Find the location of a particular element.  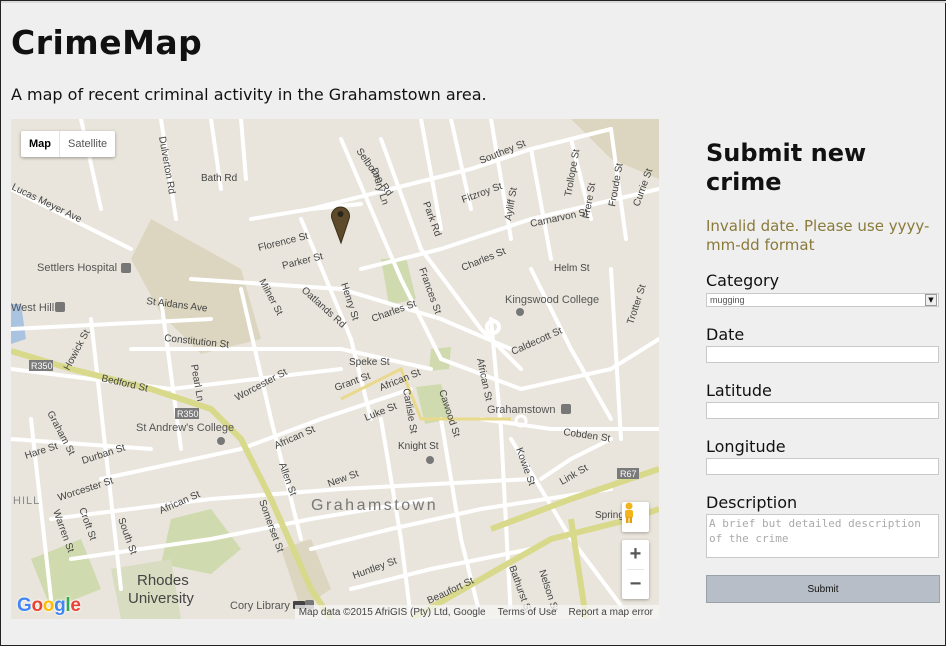

category-select: mugging is located at coordinates (822, 300).